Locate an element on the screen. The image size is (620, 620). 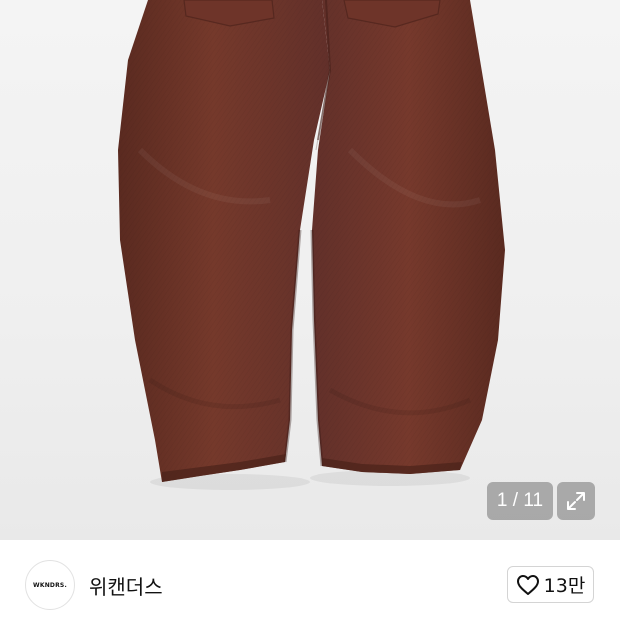
seller-logo: WKNDRS. is located at coordinates (50, 585).